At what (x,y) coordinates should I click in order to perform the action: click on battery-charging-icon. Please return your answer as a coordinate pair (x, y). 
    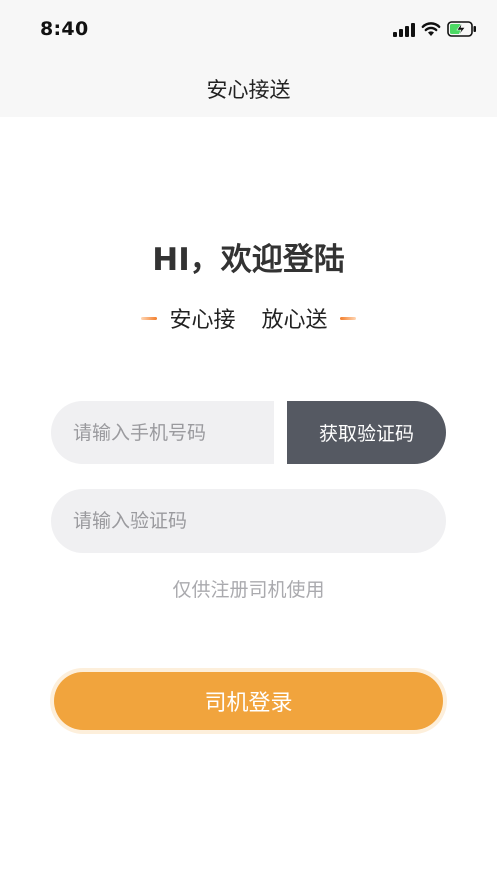
    Looking at the image, I should click on (462, 31).